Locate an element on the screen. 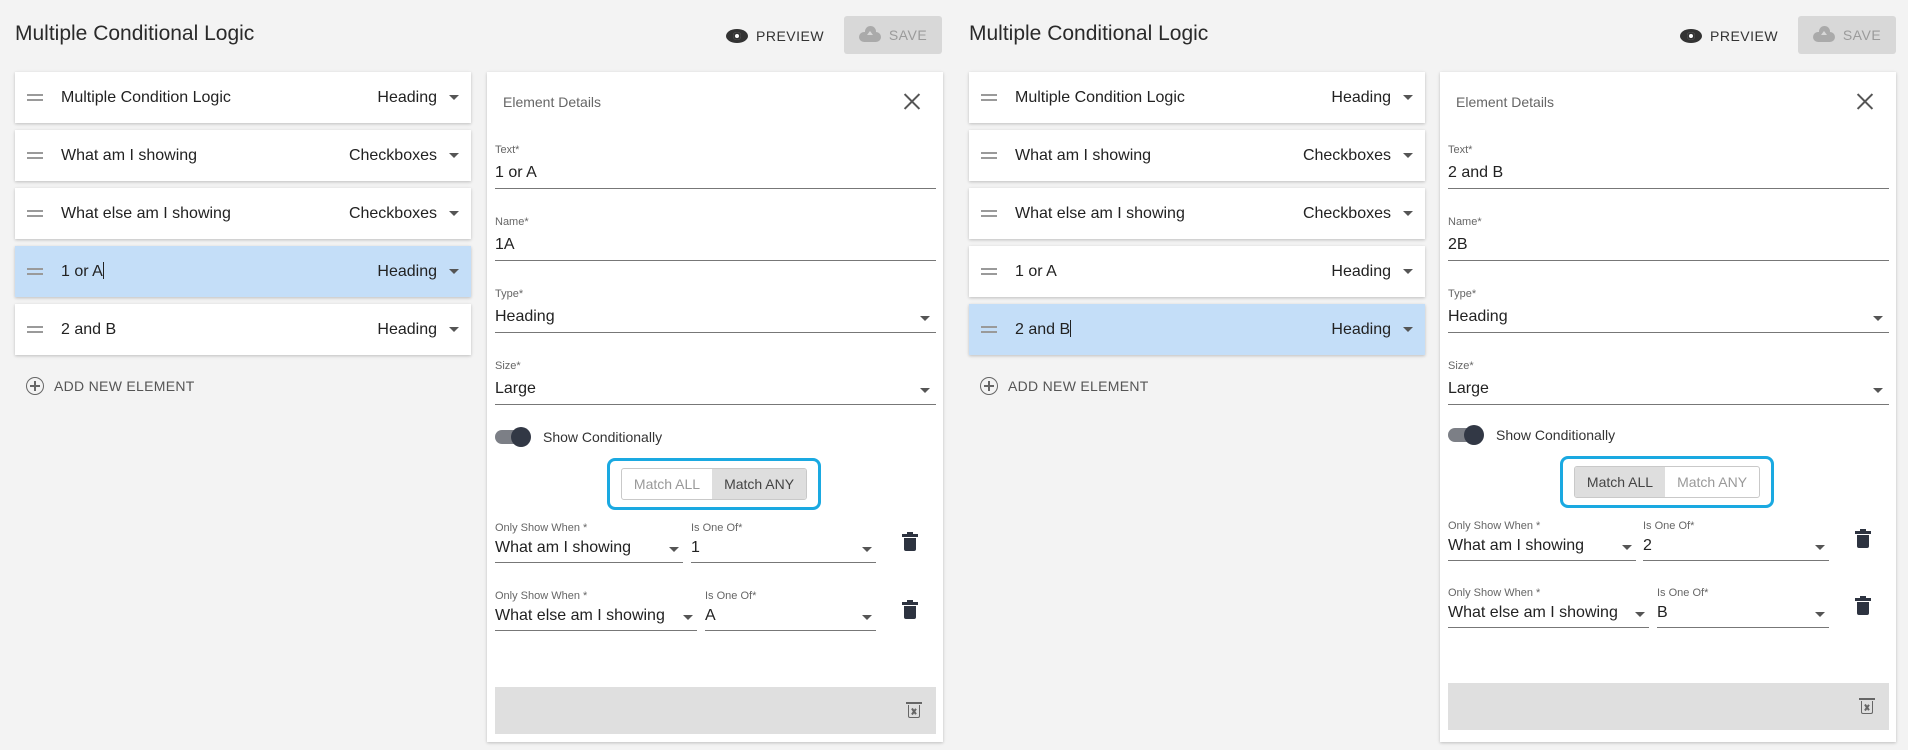 The height and width of the screenshot is (750, 1908). condition-oneof-value: A is located at coordinates (710, 616).